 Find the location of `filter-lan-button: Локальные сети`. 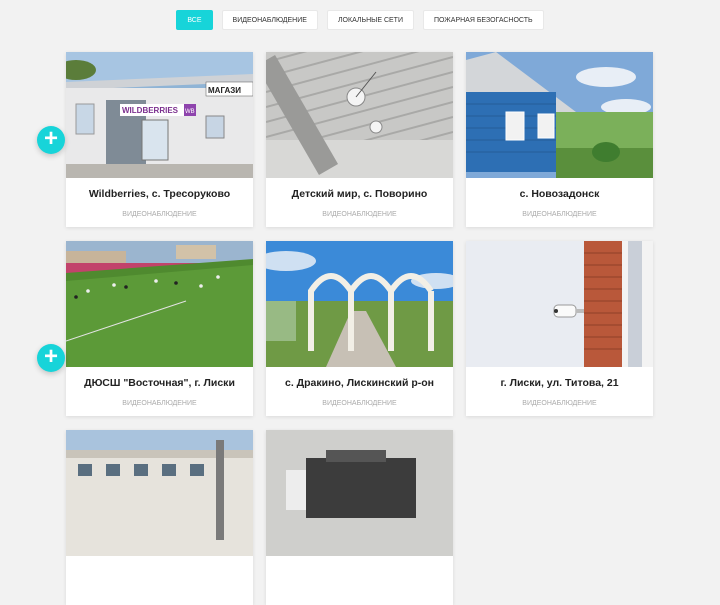

filter-lan-button: Локальные сети is located at coordinates (370, 20).